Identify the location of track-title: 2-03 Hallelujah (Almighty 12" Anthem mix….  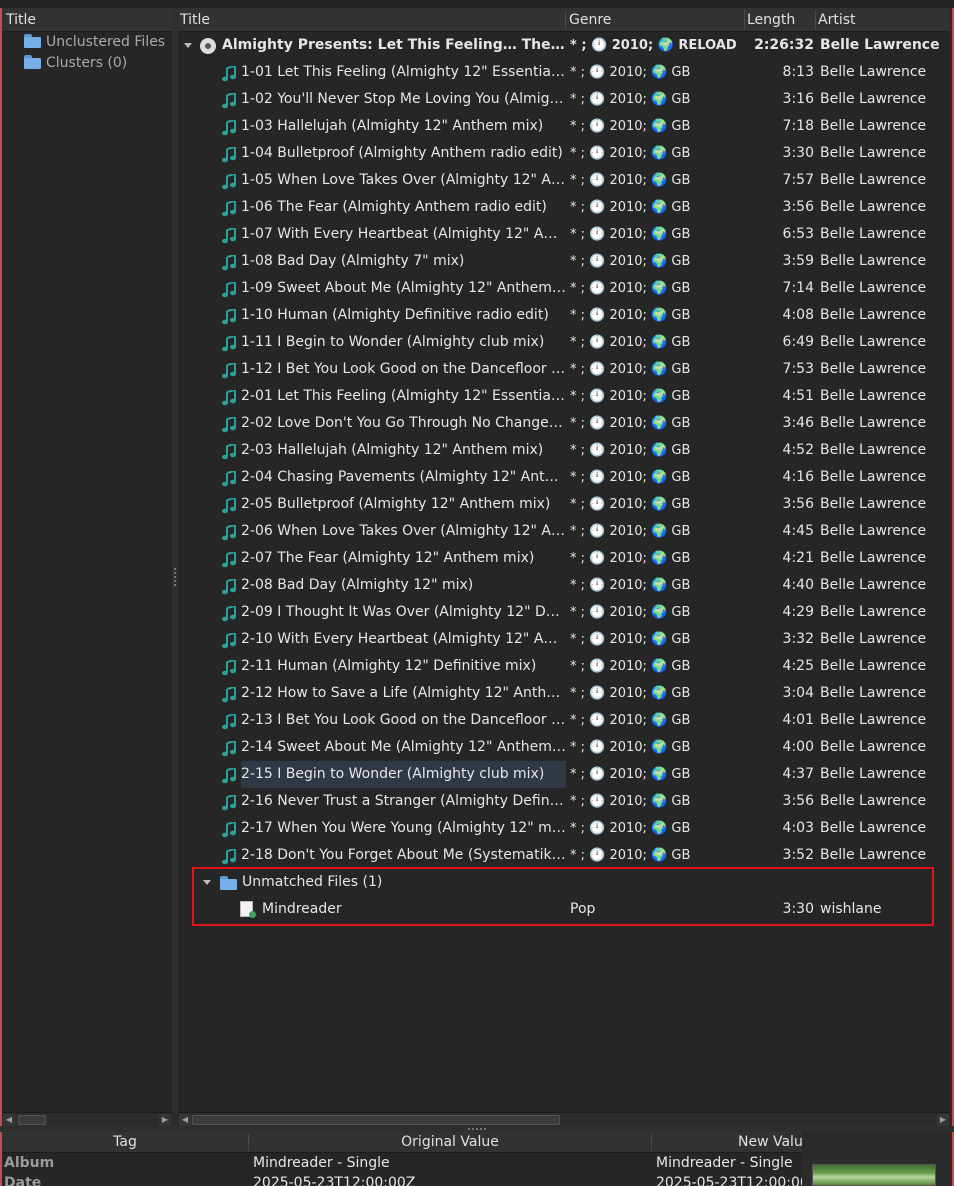
(392, 450).